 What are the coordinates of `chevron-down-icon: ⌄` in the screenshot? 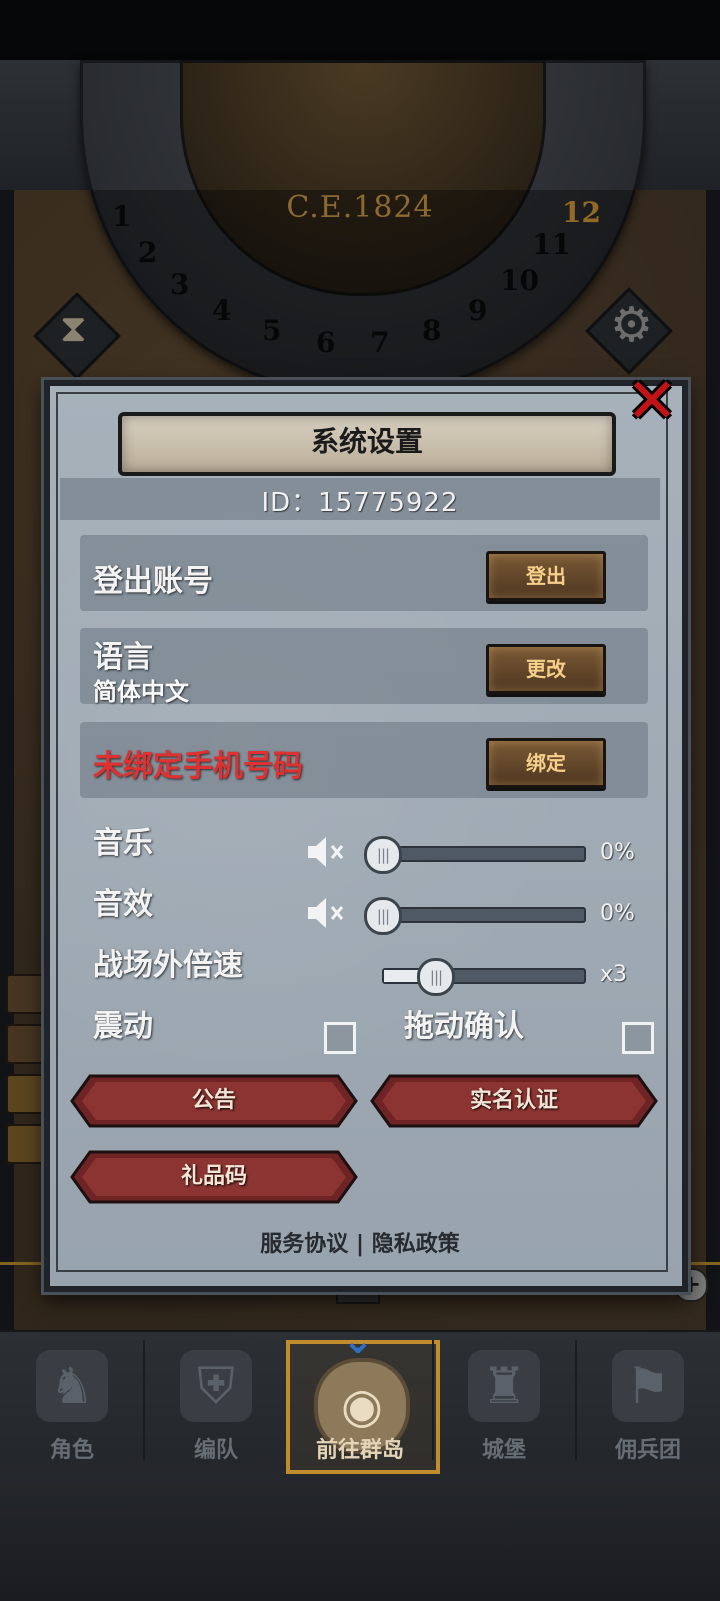 It's located at (358, 1340).